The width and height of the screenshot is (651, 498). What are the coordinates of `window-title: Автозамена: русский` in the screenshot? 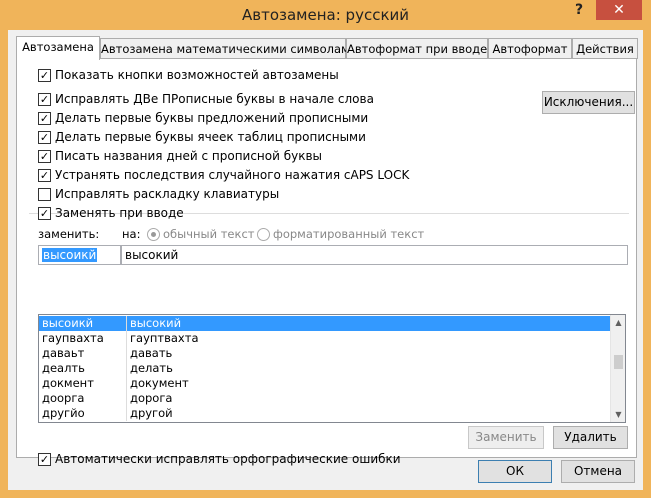 It's located at (325, 15).